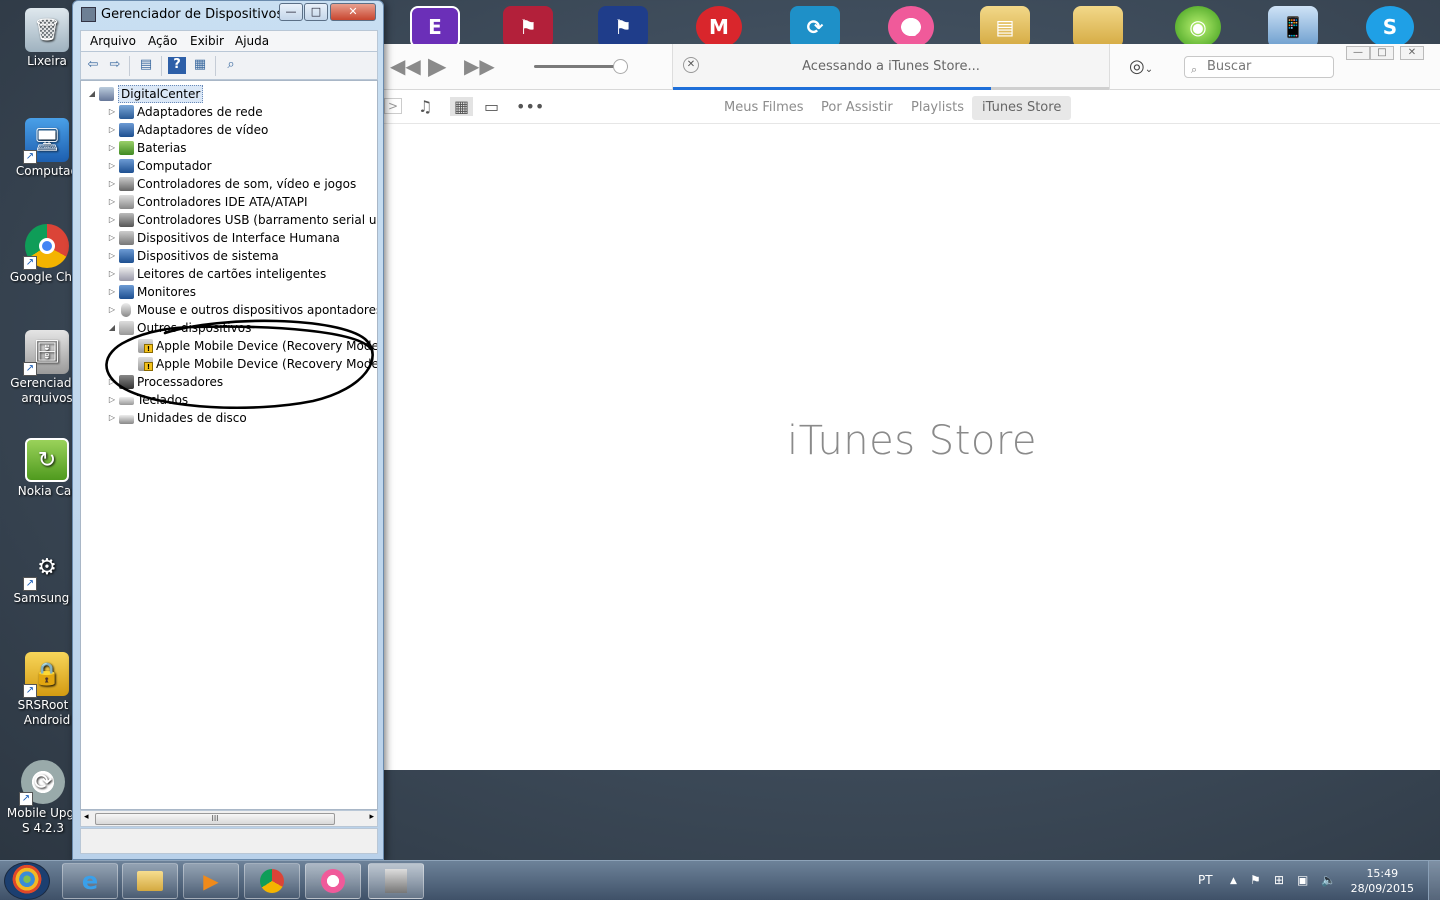  I want to click on tab-playlists: Playlists, so click(937, 108).